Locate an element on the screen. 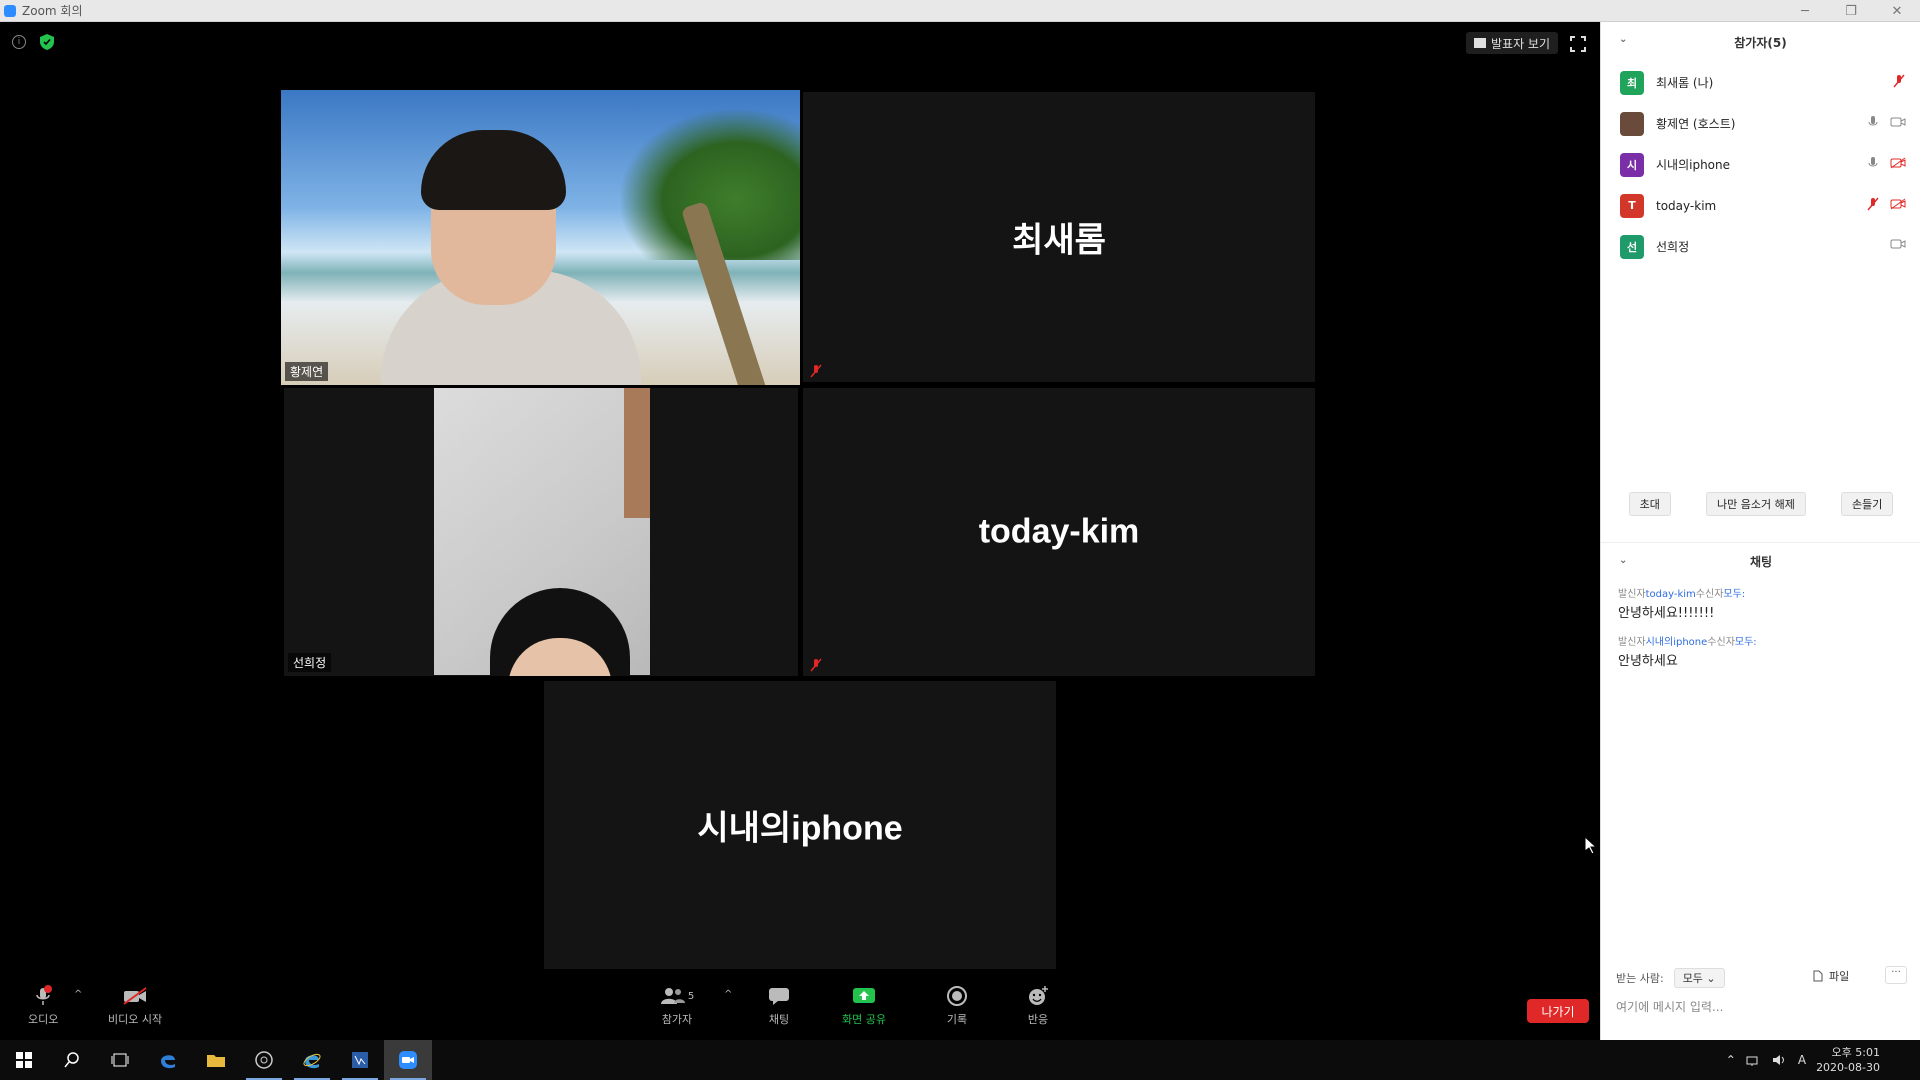 Image resolution: width=1920 pixels, height=1080 pixels. chat-button: 채팅 is located at coordinates (779, 1006).